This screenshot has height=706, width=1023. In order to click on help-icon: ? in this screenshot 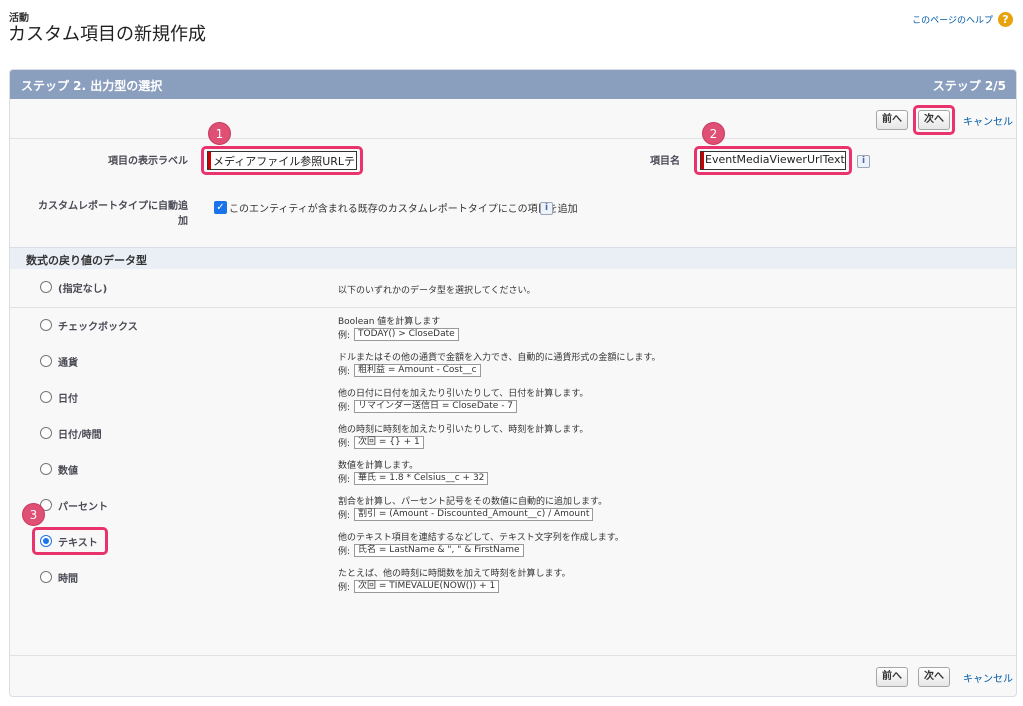, I will do `click(1005, 19)`.